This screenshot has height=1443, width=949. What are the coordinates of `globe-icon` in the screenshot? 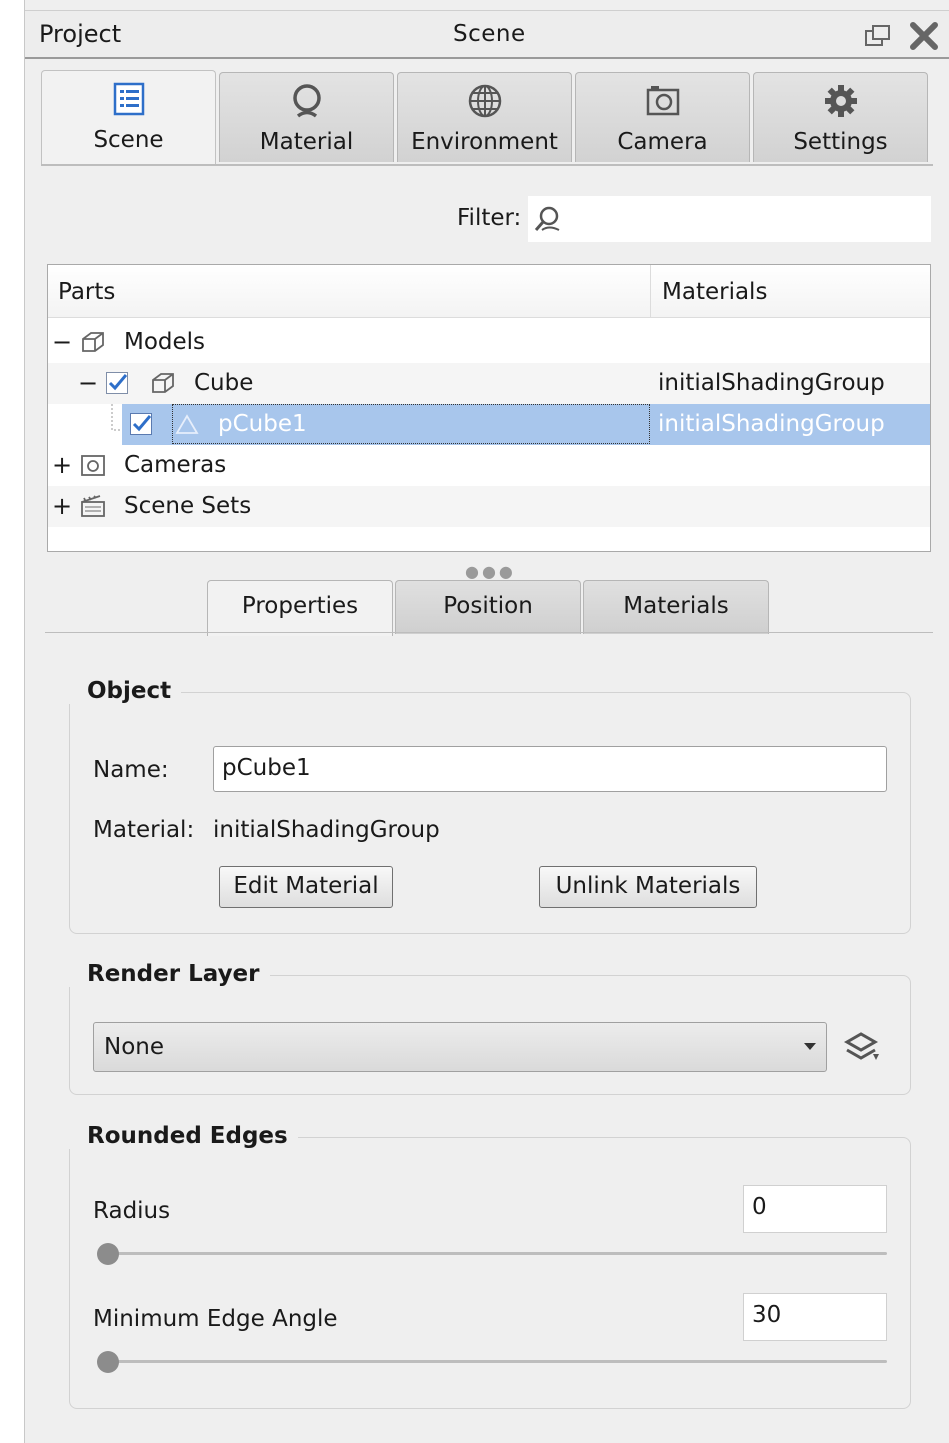 It's located at (484, 101).